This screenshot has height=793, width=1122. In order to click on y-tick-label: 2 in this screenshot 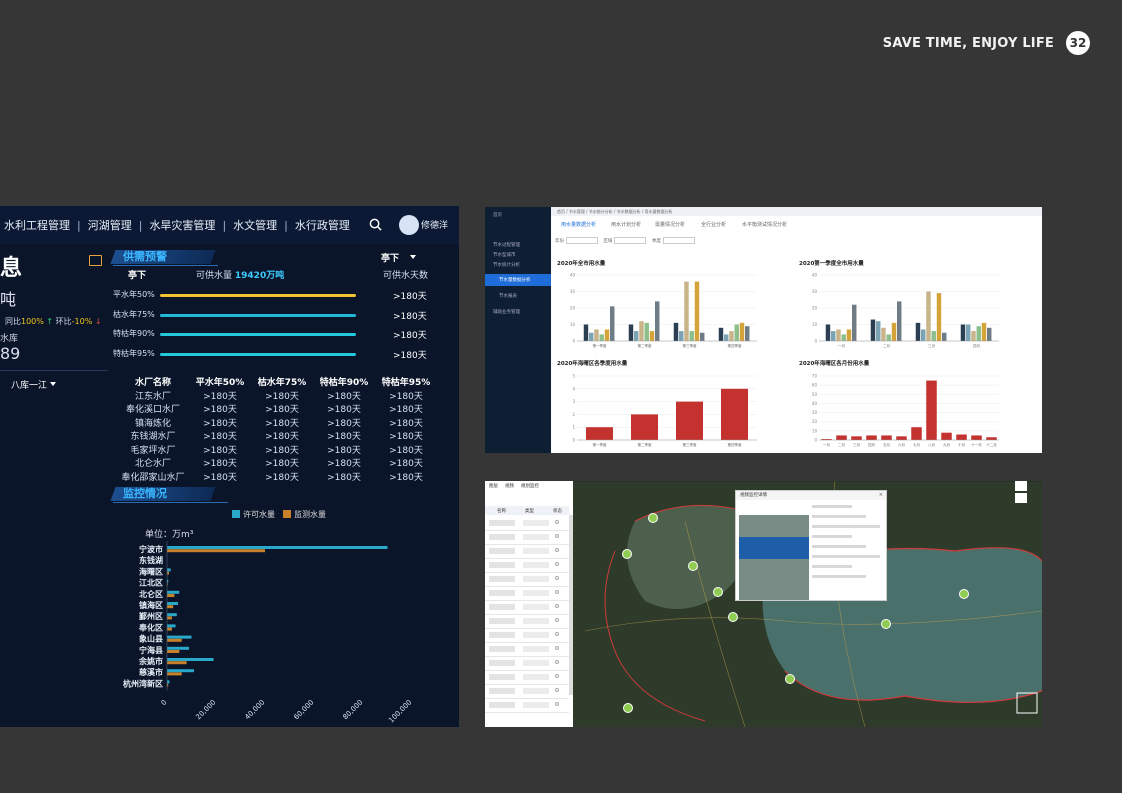, I will do `click(573, 414)`.